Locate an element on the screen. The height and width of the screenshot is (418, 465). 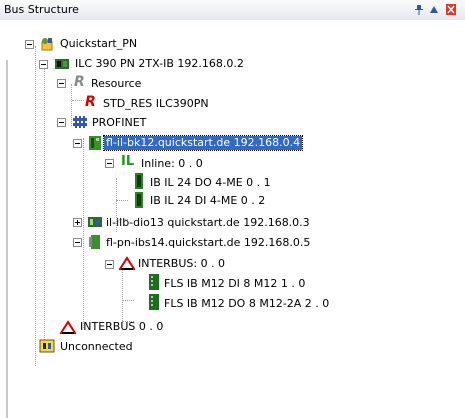
panel-edge is located at coordinates (7, 239).